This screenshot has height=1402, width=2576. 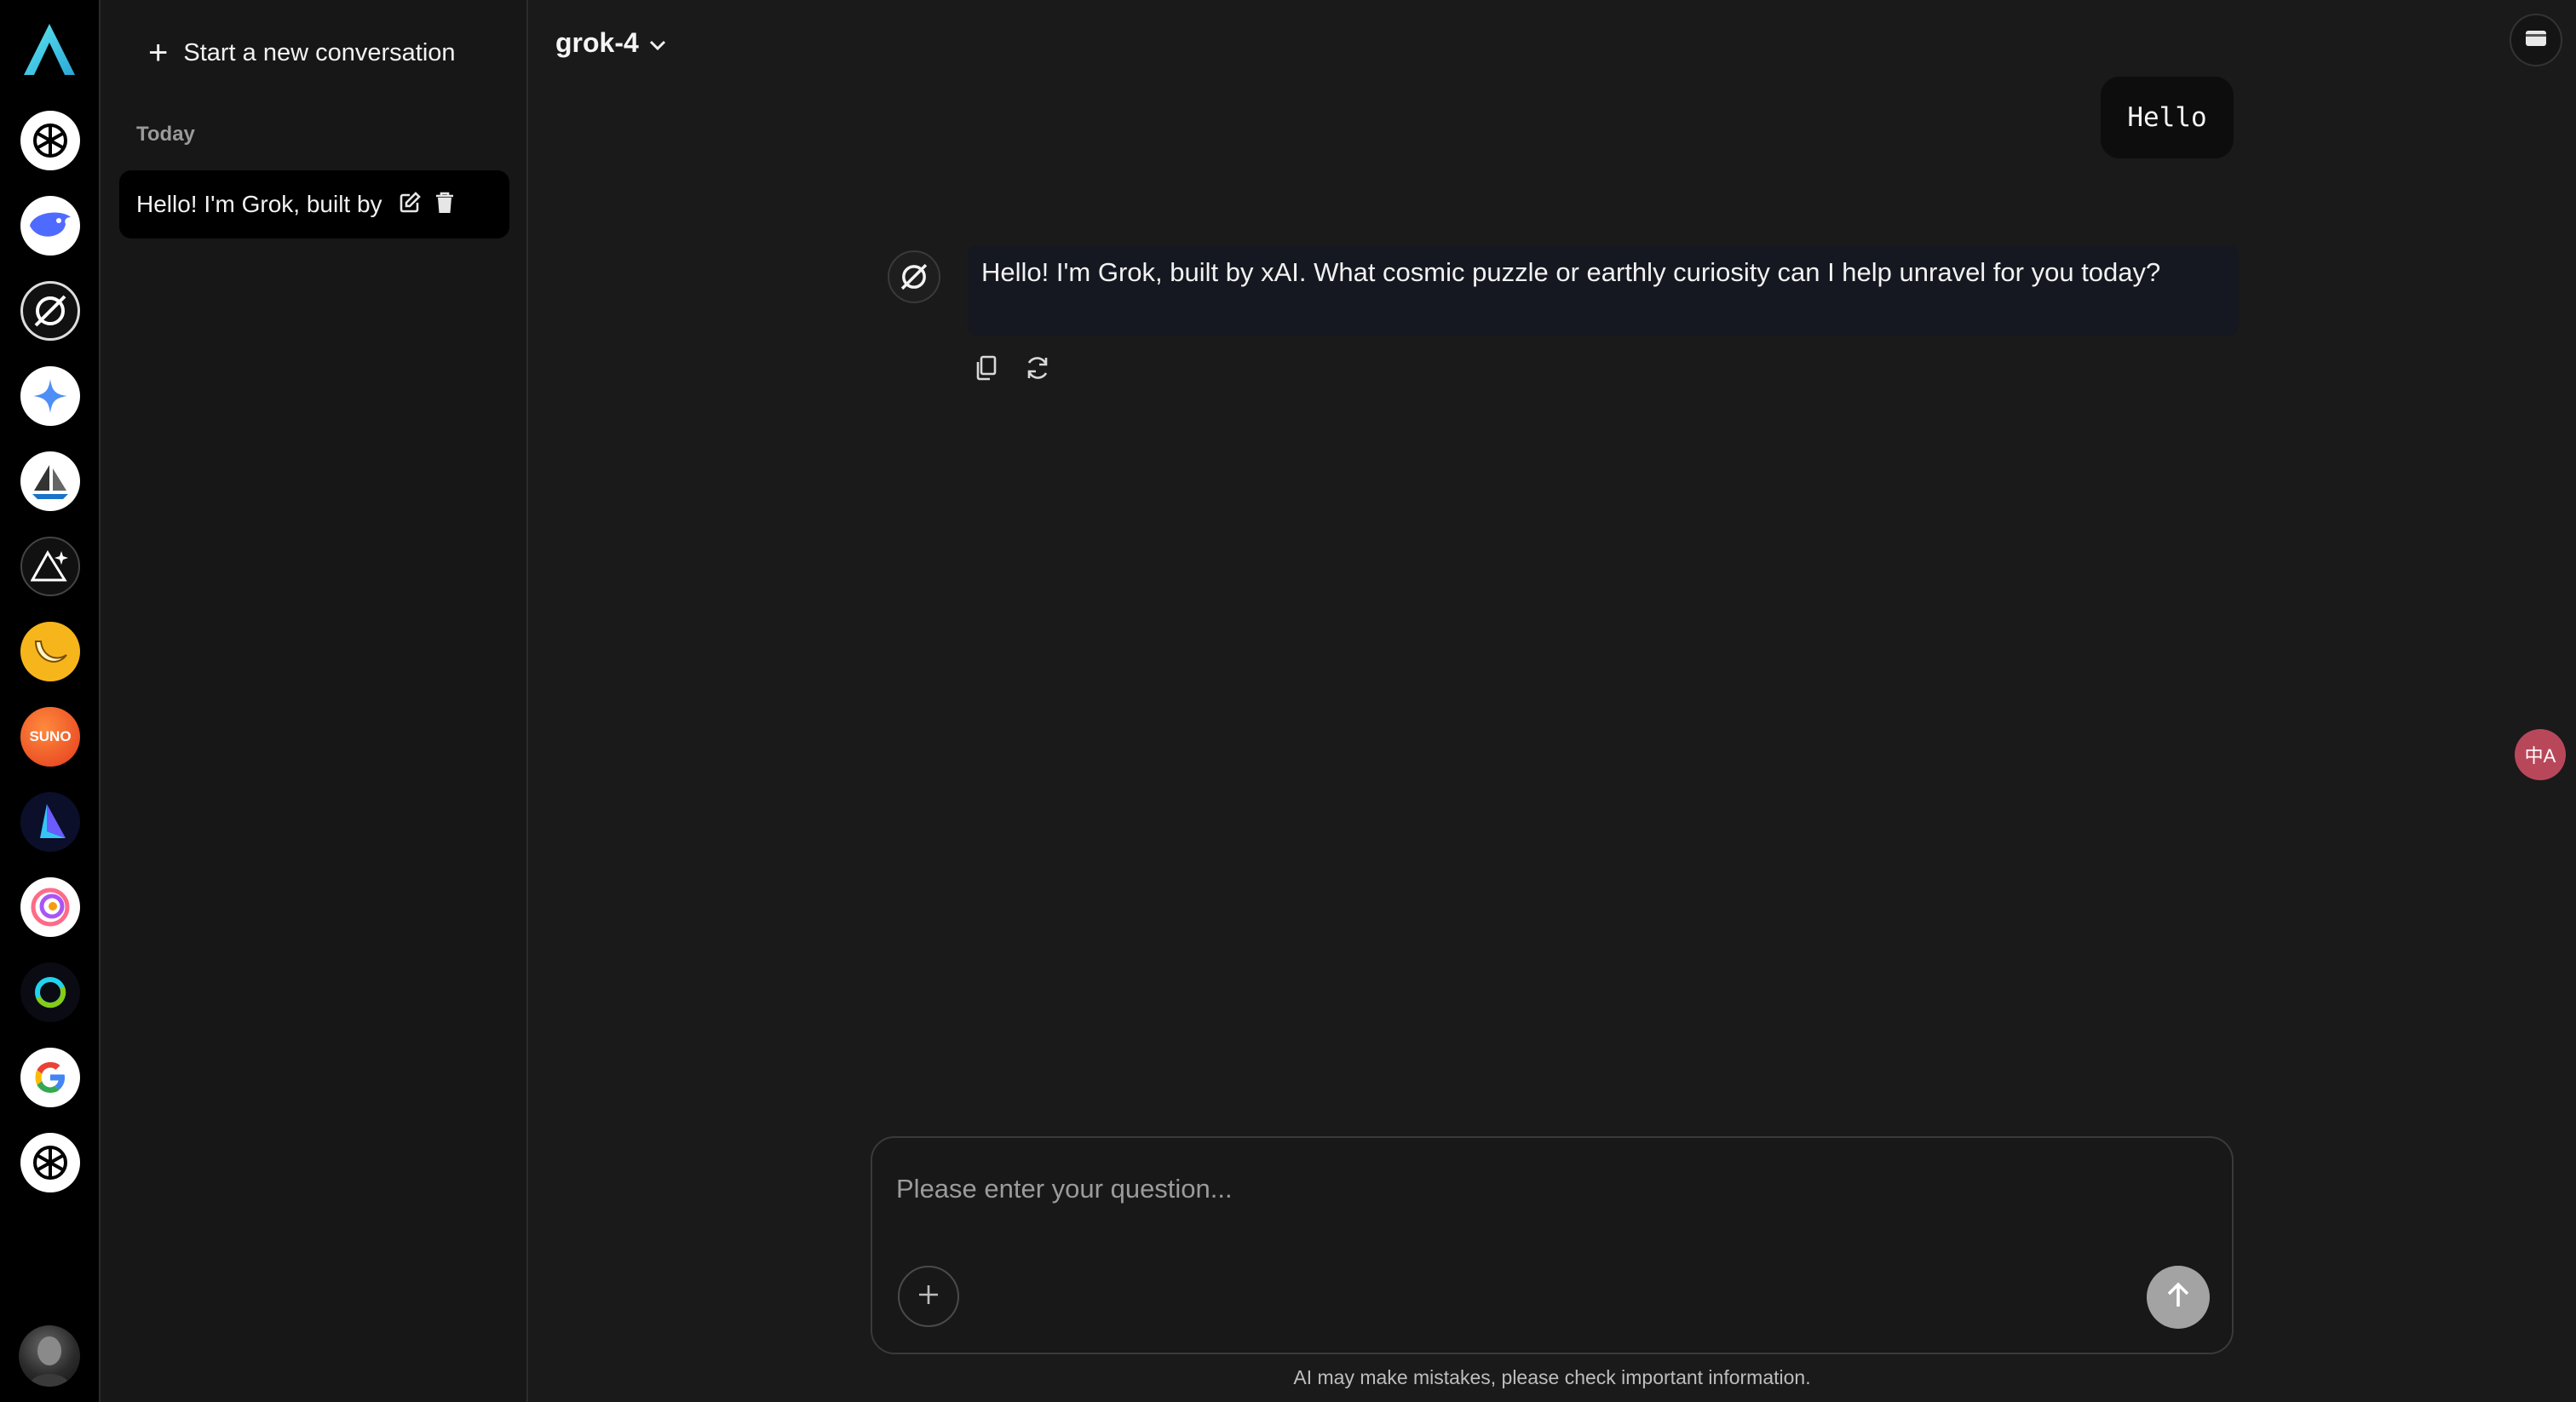 I want to click on suno-icon: SUNO, so click(x=50, y=737).